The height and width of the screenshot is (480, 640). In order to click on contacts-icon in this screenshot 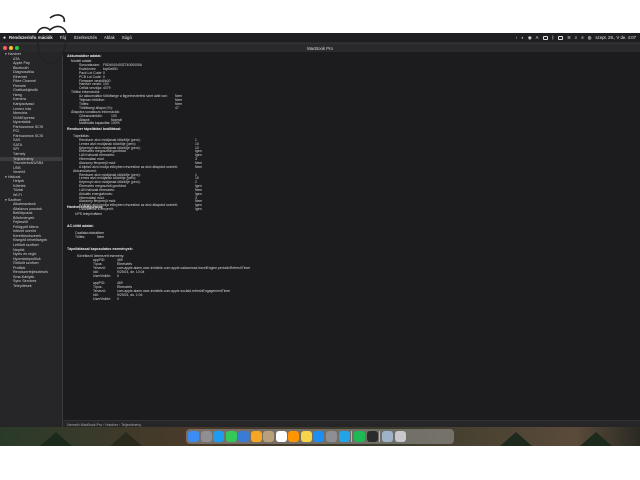, I will do `click(269, 436)`.